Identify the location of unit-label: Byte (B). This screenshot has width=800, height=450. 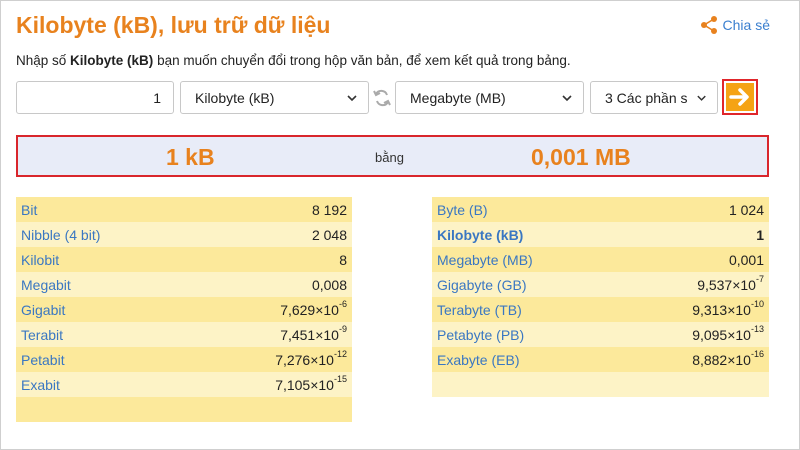
(527, 209).